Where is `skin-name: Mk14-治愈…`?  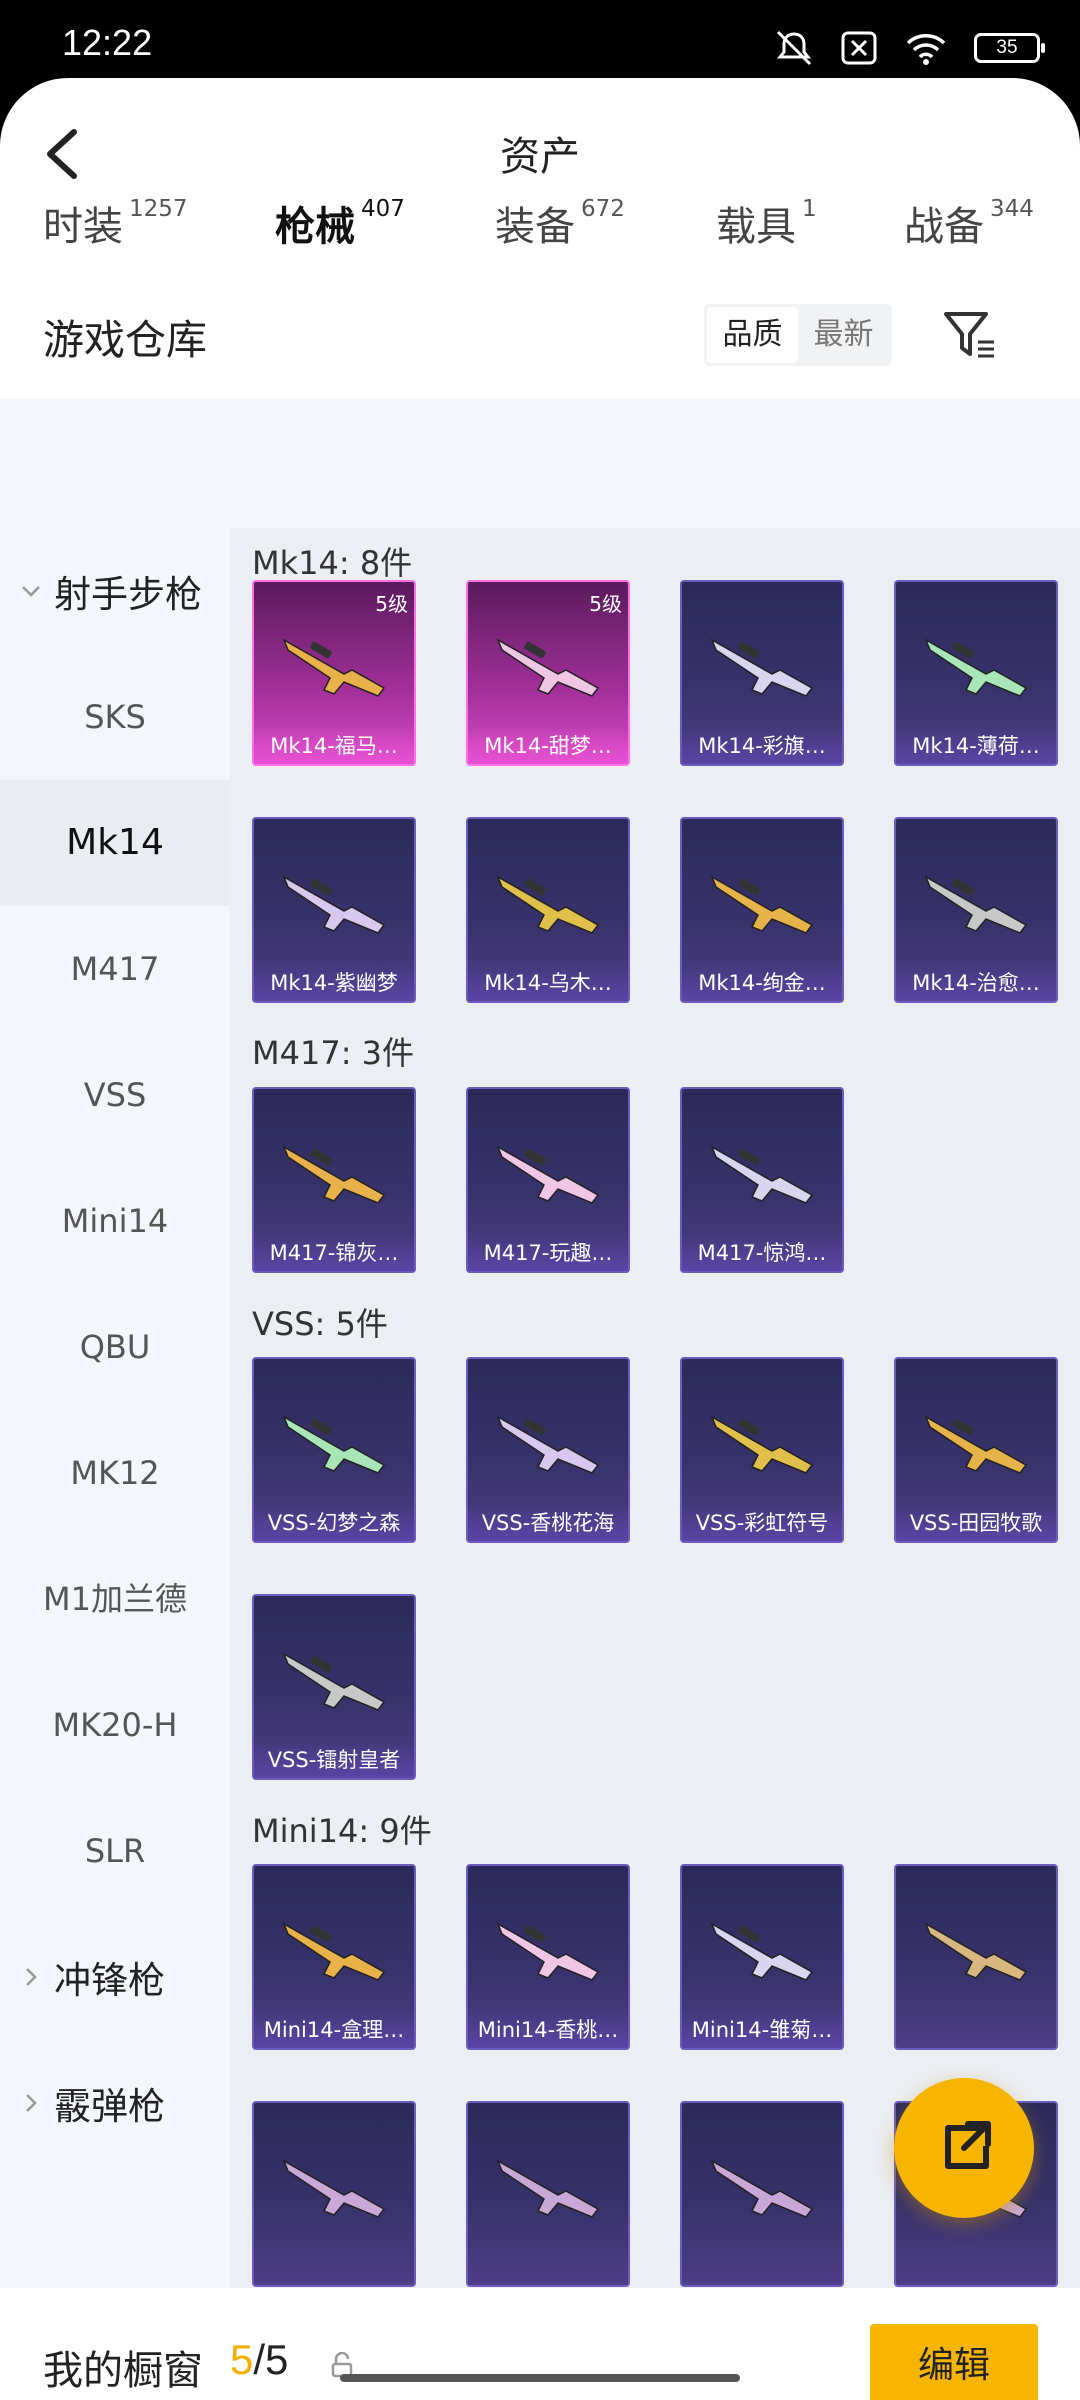
skin-name: Mk14-治愈… is located at coordinates (976, 983).